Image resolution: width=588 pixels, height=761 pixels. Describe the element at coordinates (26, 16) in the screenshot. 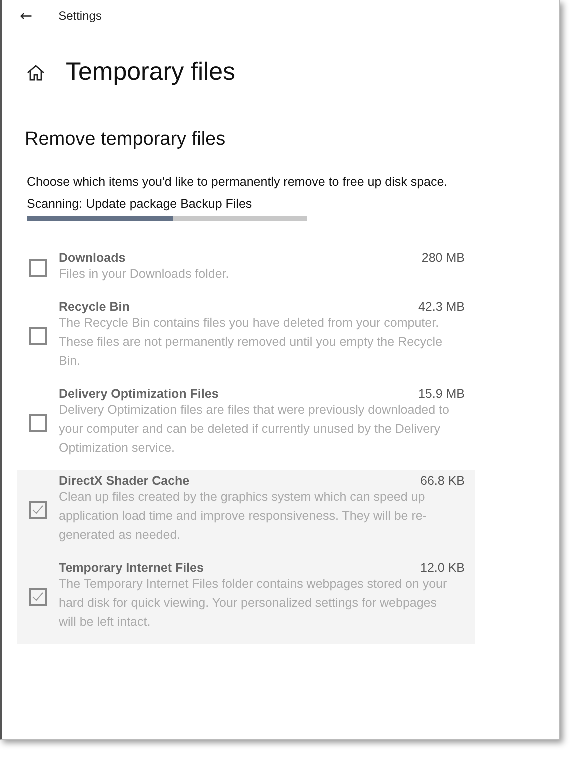

I see `back-button: ←` at that location.